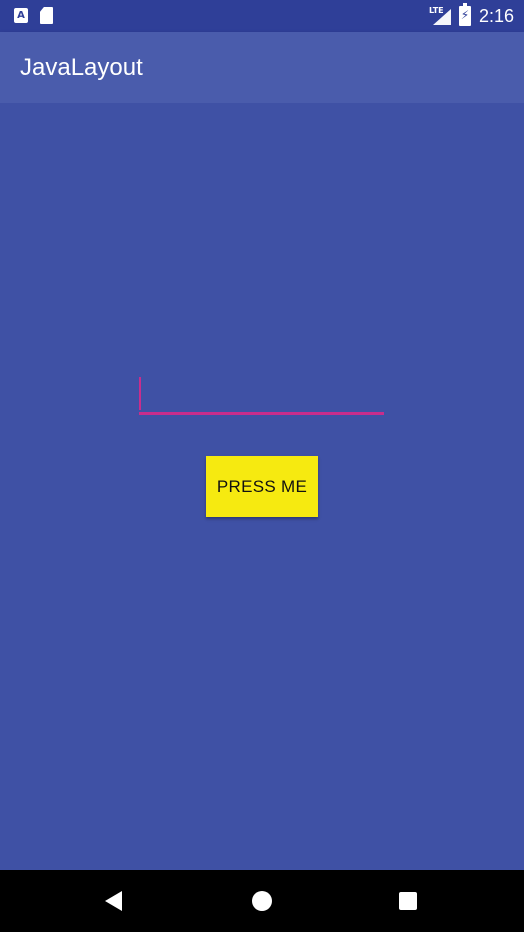  Describe the element at coordinates (140, 393) in the screenshot. I see `text-cursor` at that location.